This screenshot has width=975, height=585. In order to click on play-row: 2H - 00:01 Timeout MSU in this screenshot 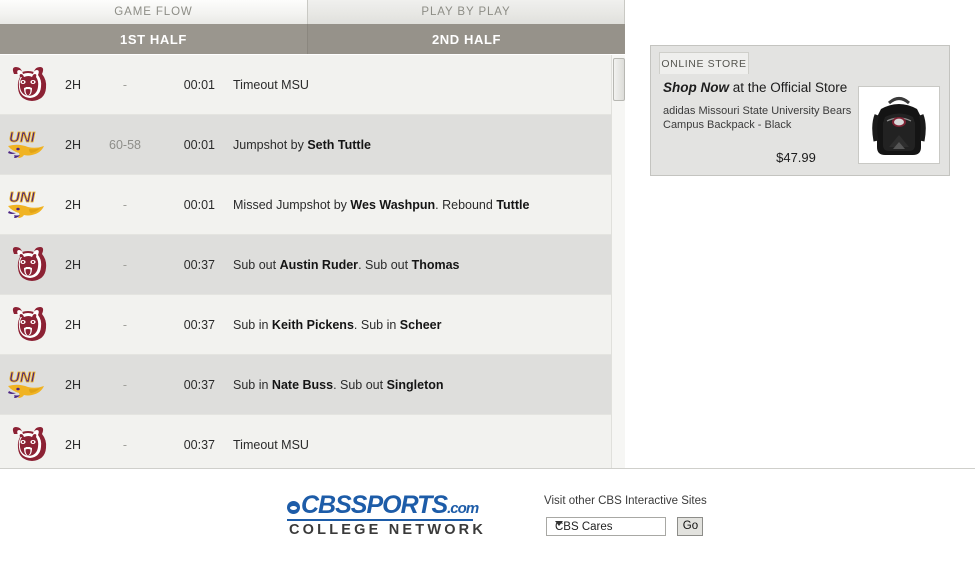, I will do `click(305, 85)`.